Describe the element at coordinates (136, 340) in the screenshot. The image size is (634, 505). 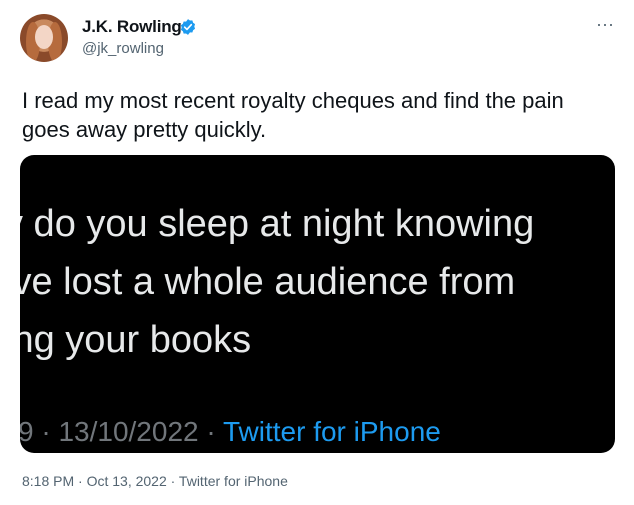
I see `media-text-line: ing your books` at that location.